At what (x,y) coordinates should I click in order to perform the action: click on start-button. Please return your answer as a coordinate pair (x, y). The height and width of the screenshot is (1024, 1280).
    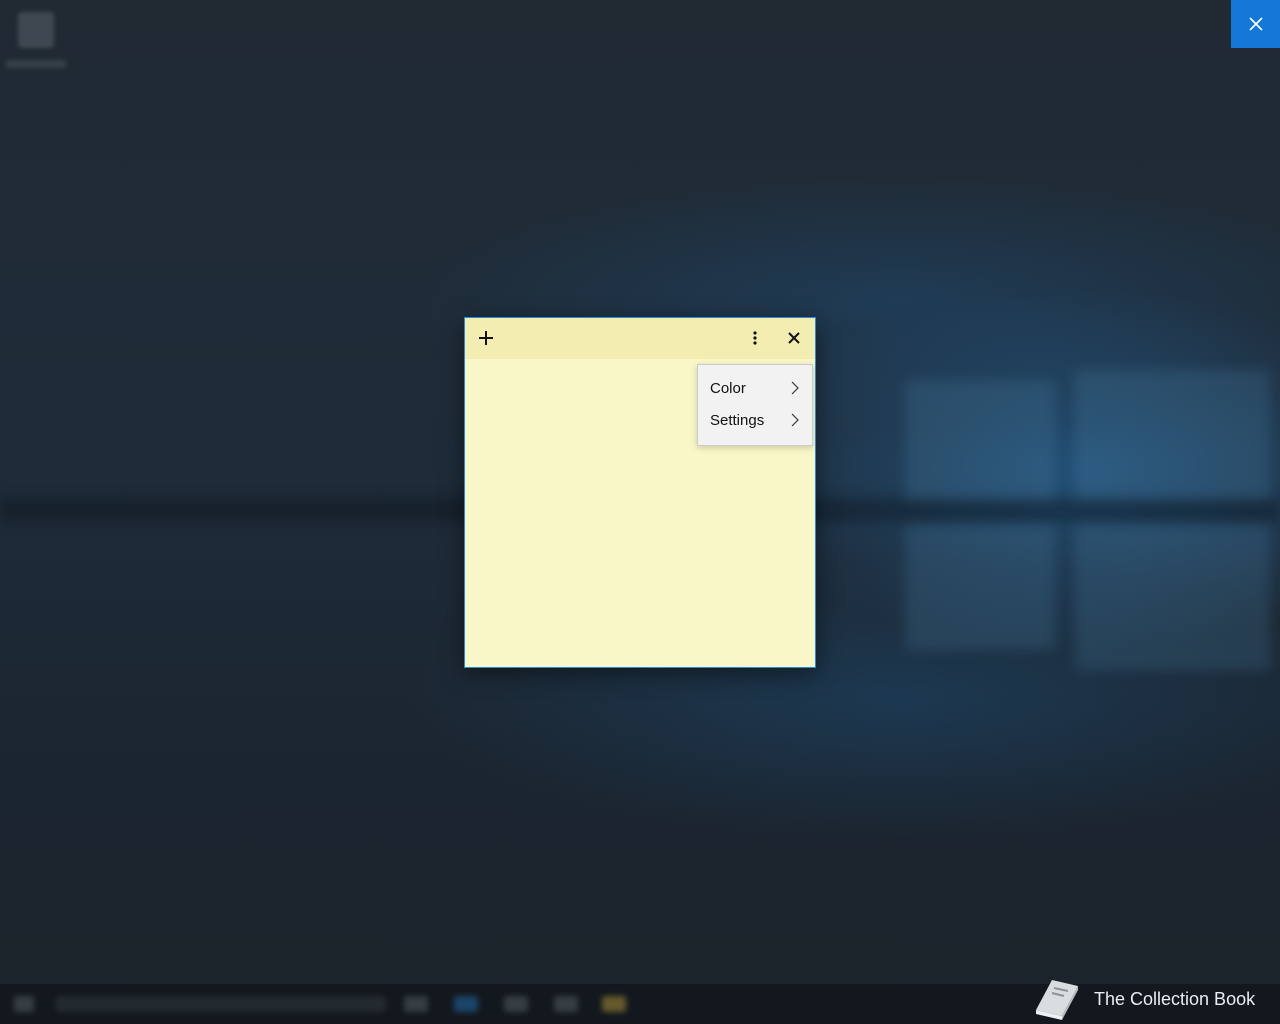
    Looking at the image, I should click on (24, 1004).